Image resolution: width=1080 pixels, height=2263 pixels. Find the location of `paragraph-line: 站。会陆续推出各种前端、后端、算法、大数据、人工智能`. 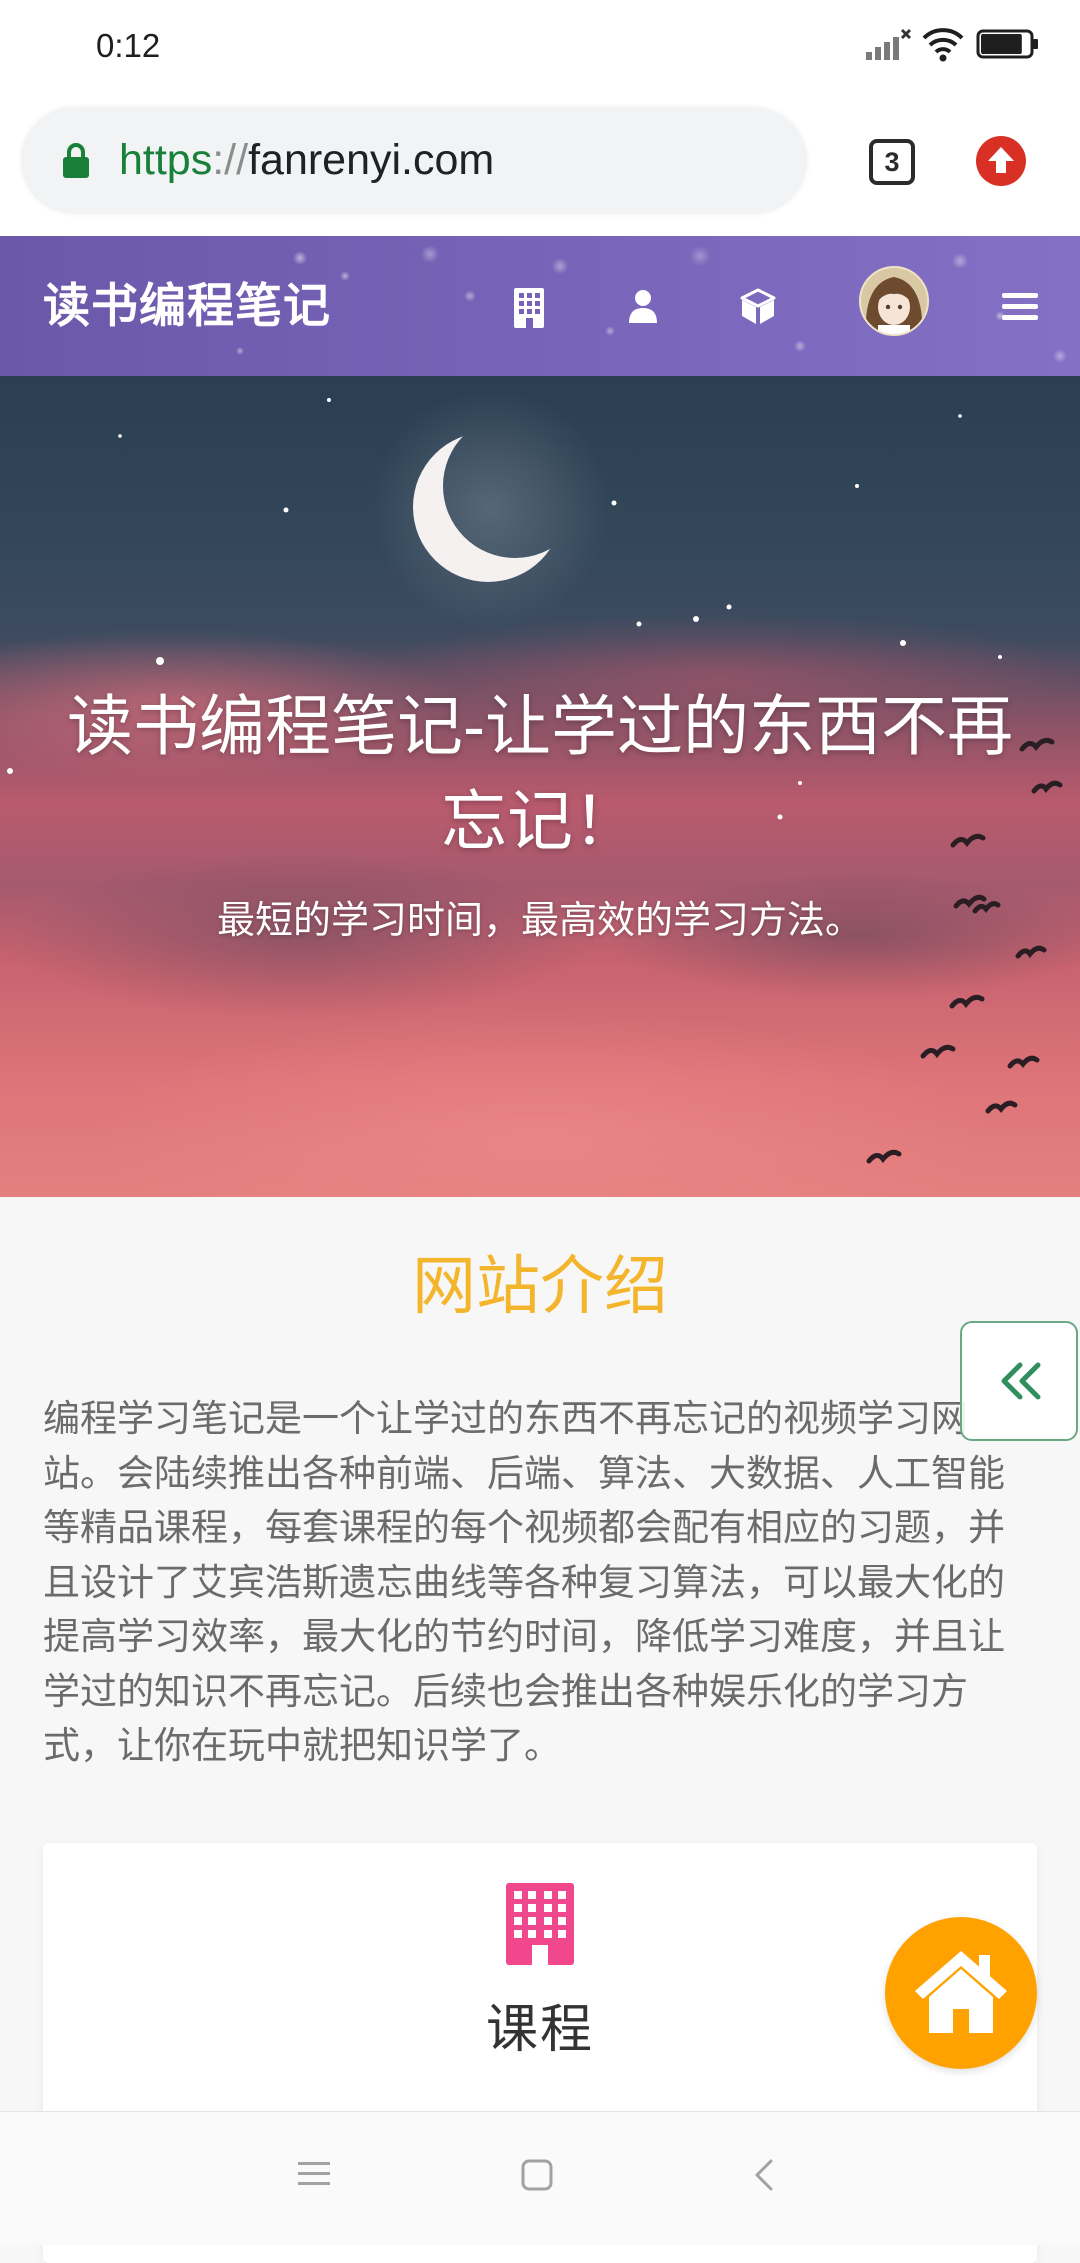

paragraph-line: 站。会陆续推出各种前端、后端、算法、大数据、人工智能 is located at coordinates (524, 1473).